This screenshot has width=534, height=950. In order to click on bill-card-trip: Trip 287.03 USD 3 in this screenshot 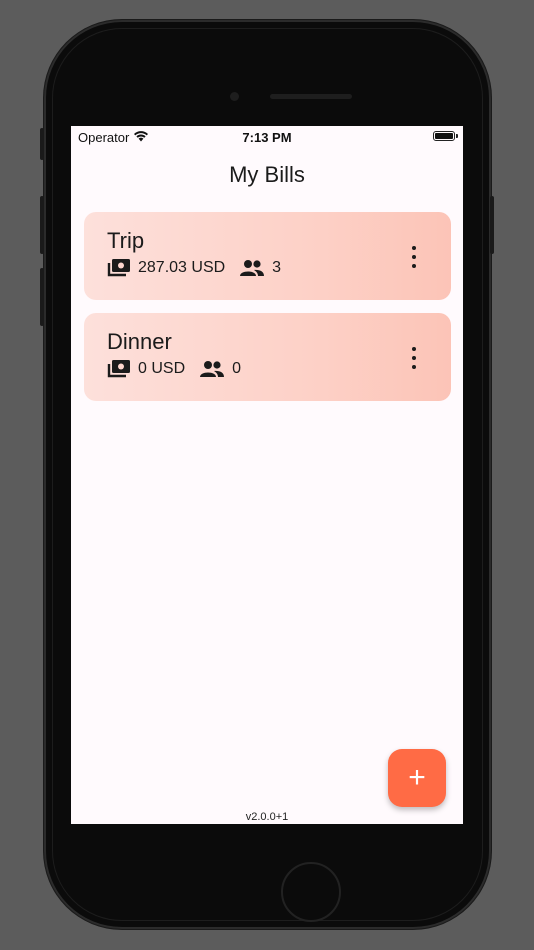, I will do `click(267, 256)`.